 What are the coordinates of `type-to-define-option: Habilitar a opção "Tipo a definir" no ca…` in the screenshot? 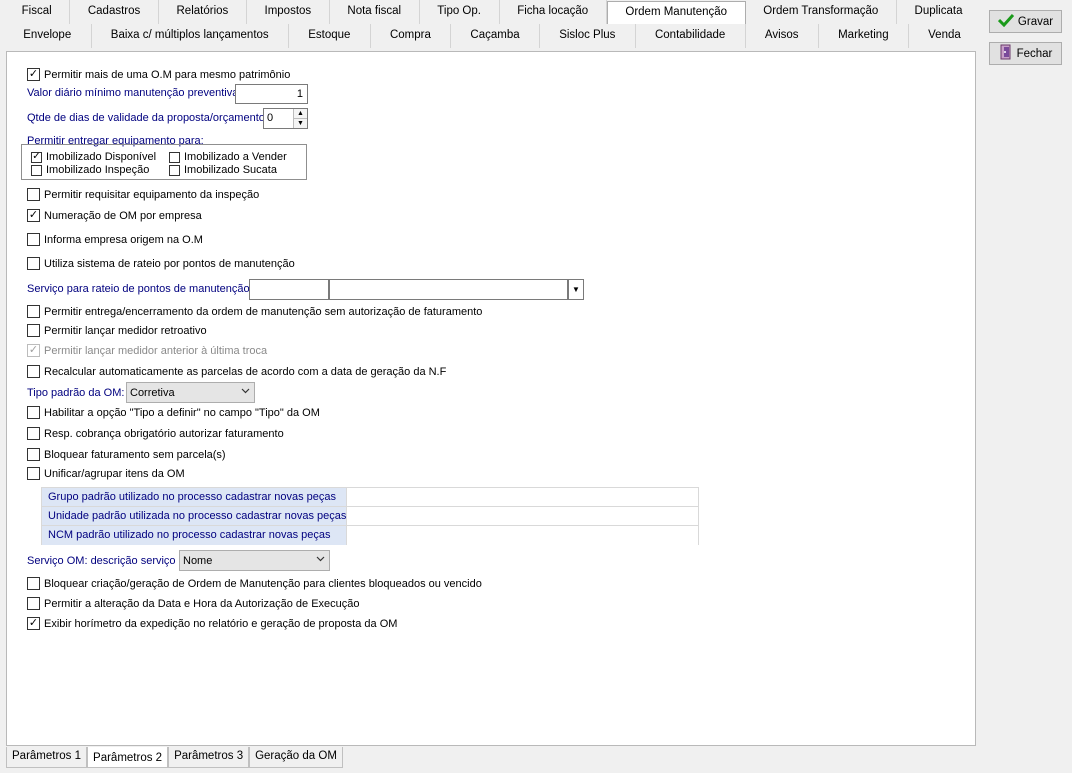 It's located at (173, 412).